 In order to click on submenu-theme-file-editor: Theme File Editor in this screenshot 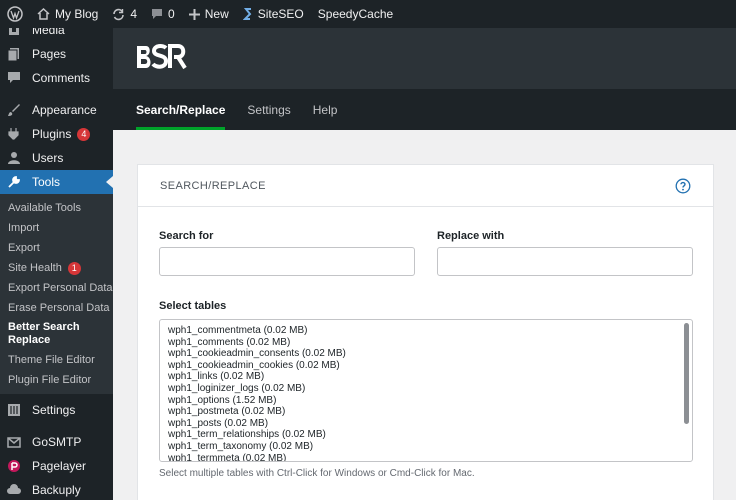, I will do `click(56, 360)`.